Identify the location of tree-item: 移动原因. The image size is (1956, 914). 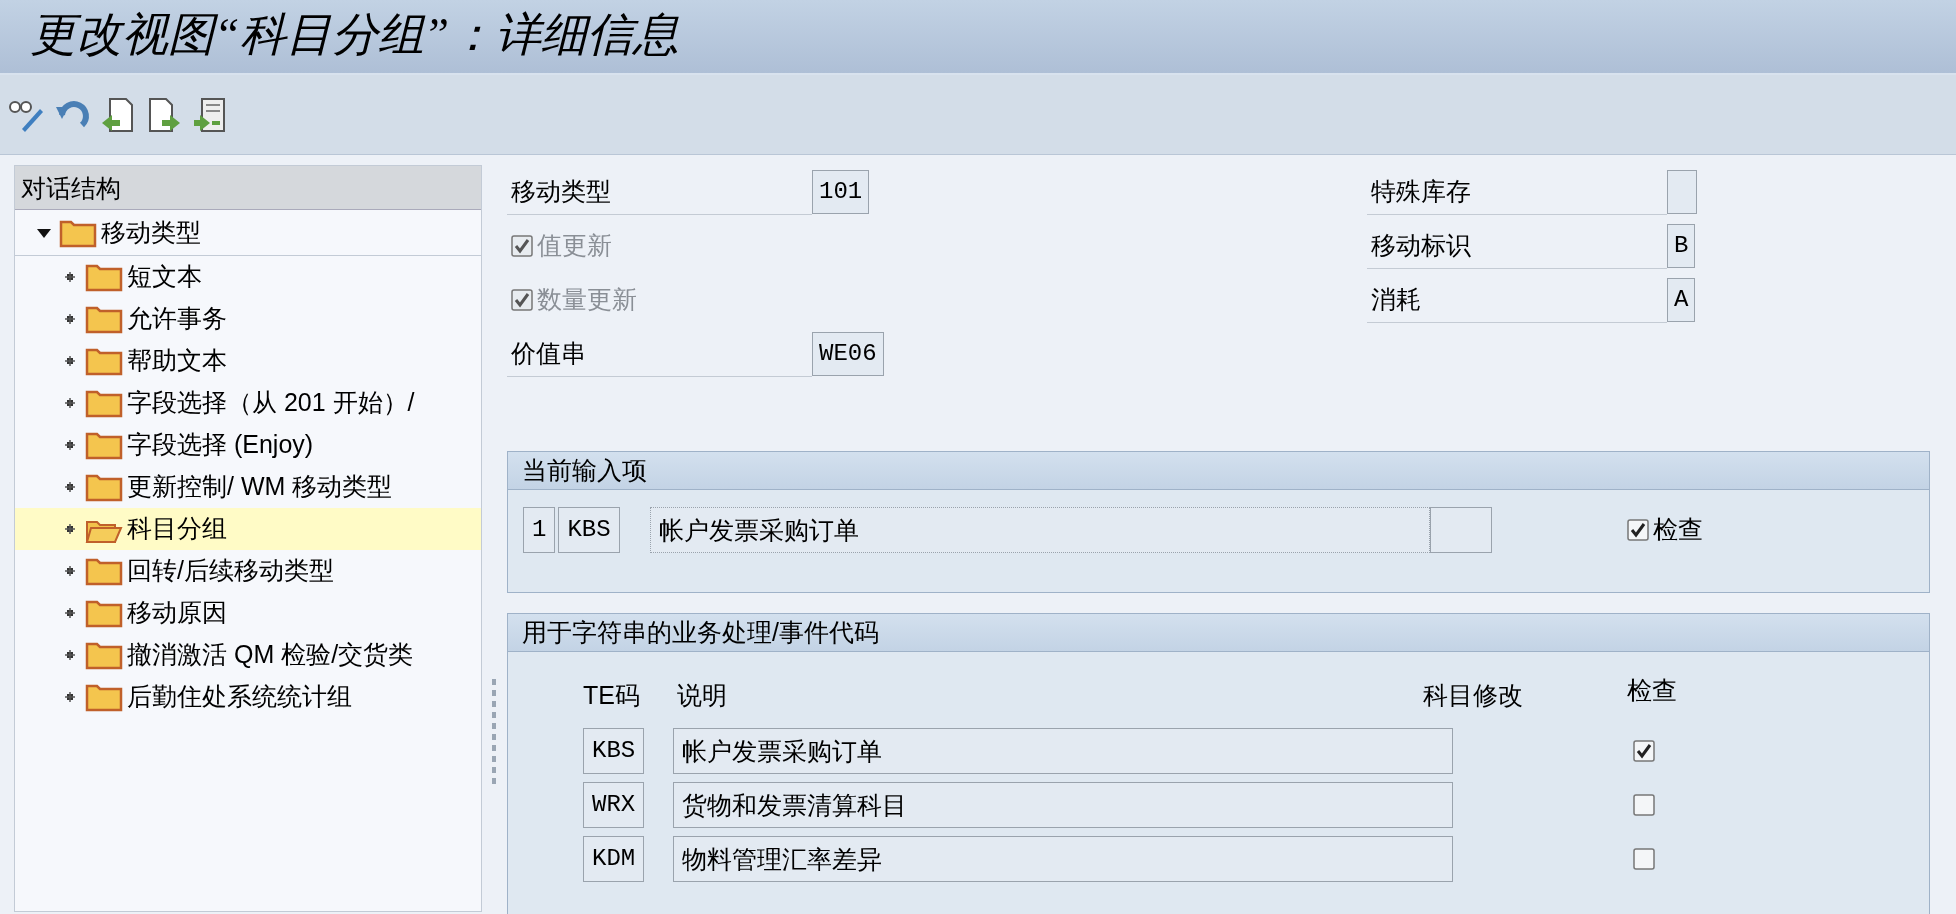
(177, 613).